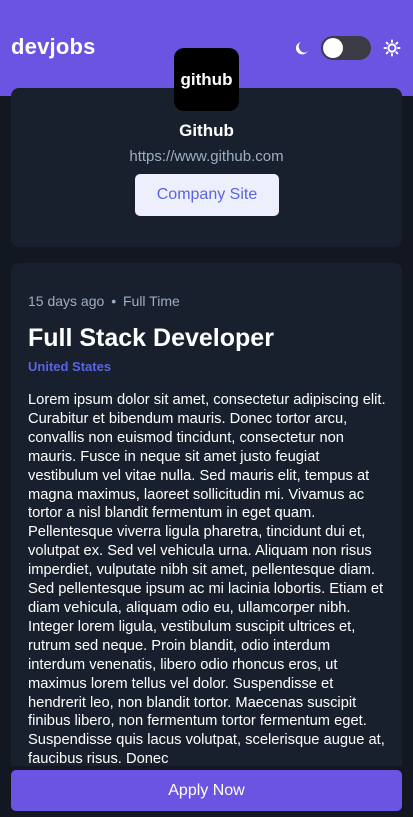  What do you see at coordinates (206, 156) in the screenshot?
I see `company-url: https://www.github.com` at bounding box center [206, 156].